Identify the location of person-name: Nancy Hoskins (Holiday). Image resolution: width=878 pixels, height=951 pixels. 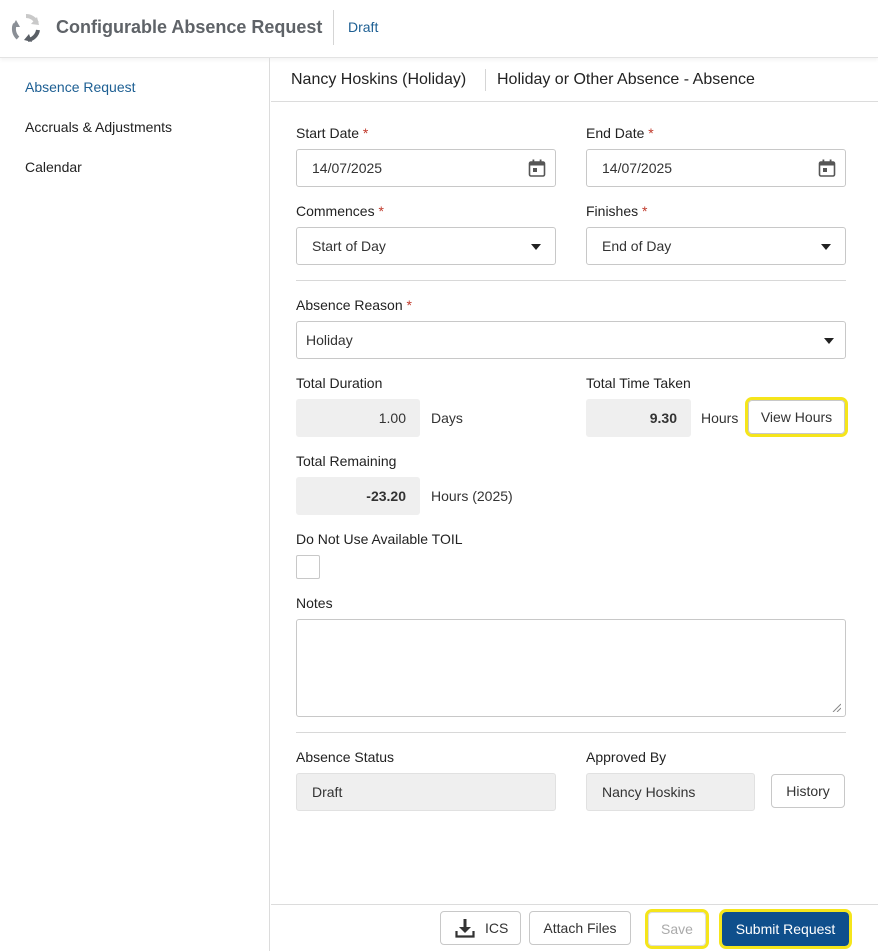
(379, 79).